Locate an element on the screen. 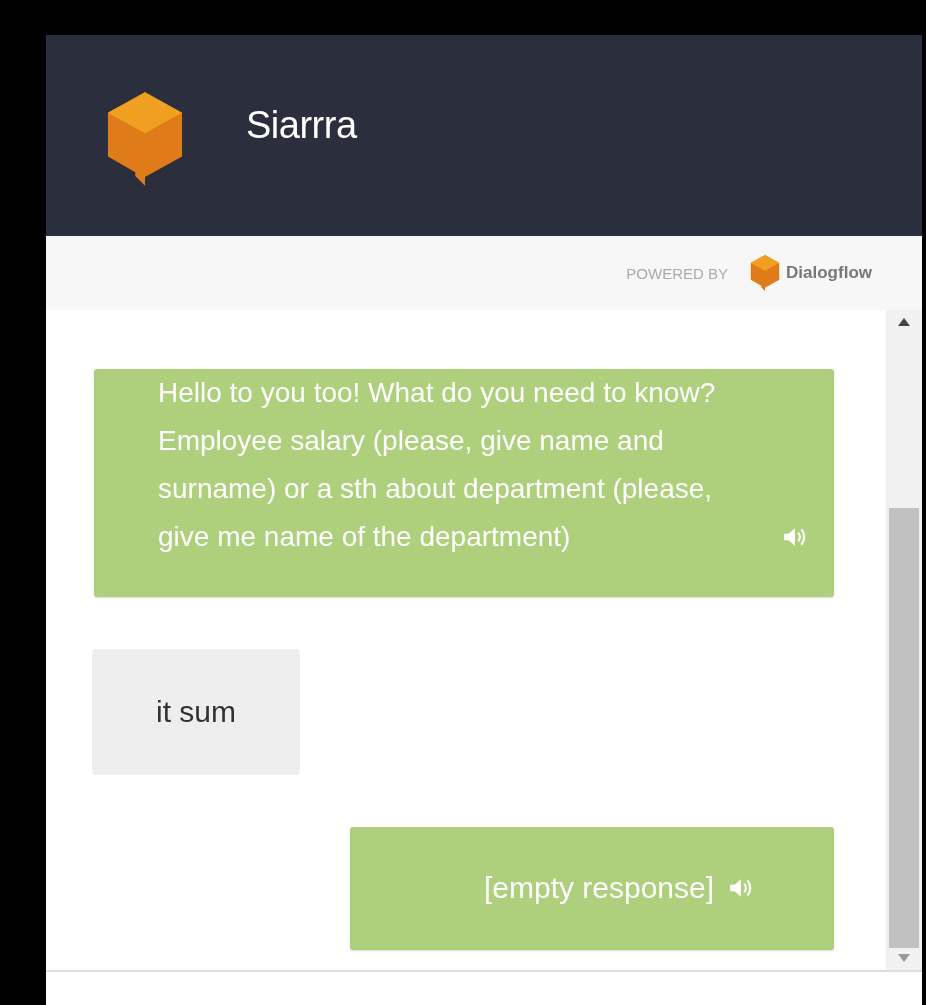 The height and width of the screenshot is (1005, 926). scroll-up-arrow-icon is located at coordinates (904, 322).